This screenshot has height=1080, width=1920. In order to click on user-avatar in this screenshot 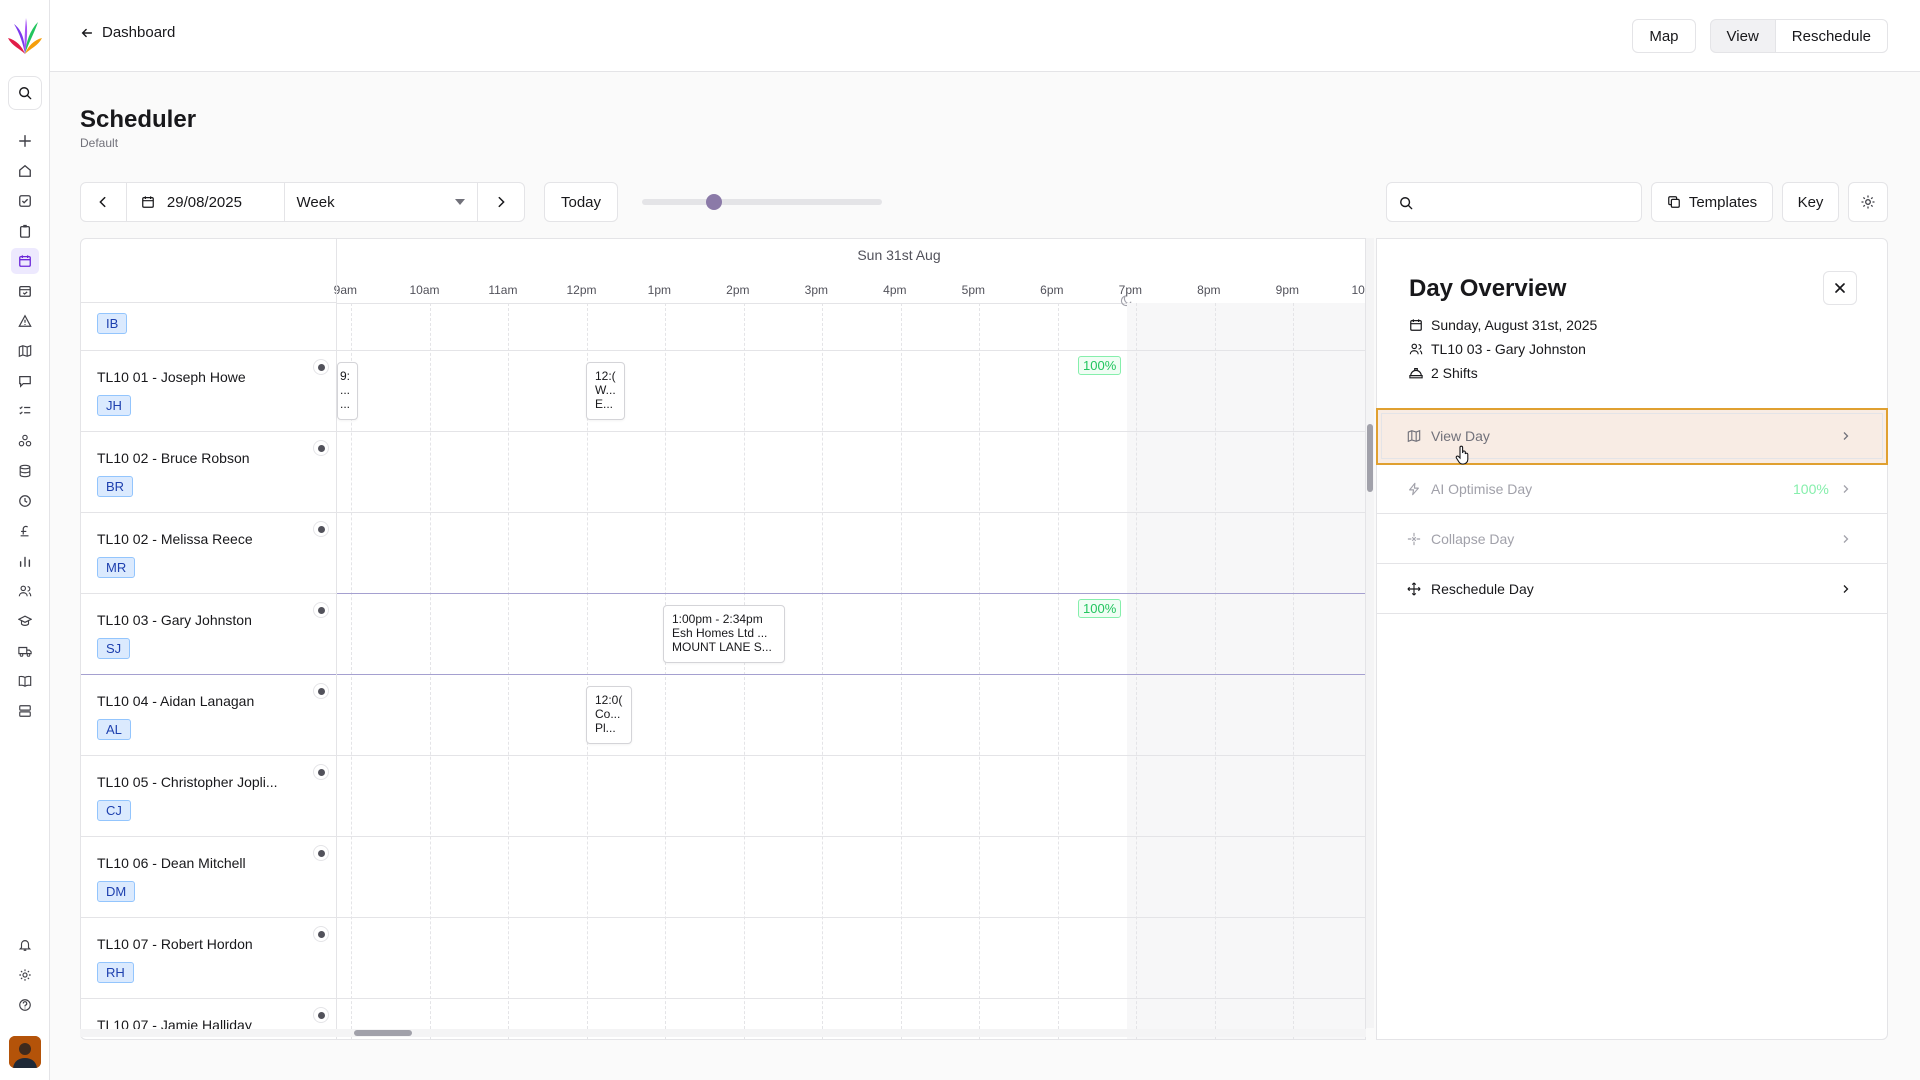, I will do `click(25, 1052)`.